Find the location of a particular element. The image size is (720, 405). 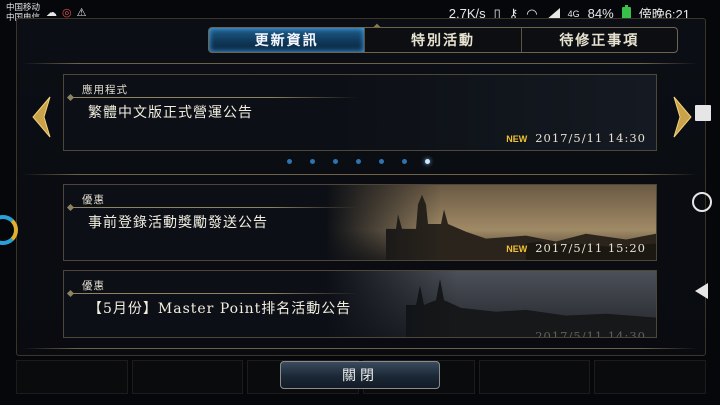

tab-bar: 更新資訊 特別活動 待修正事項 is located at coordinates (443, 40).